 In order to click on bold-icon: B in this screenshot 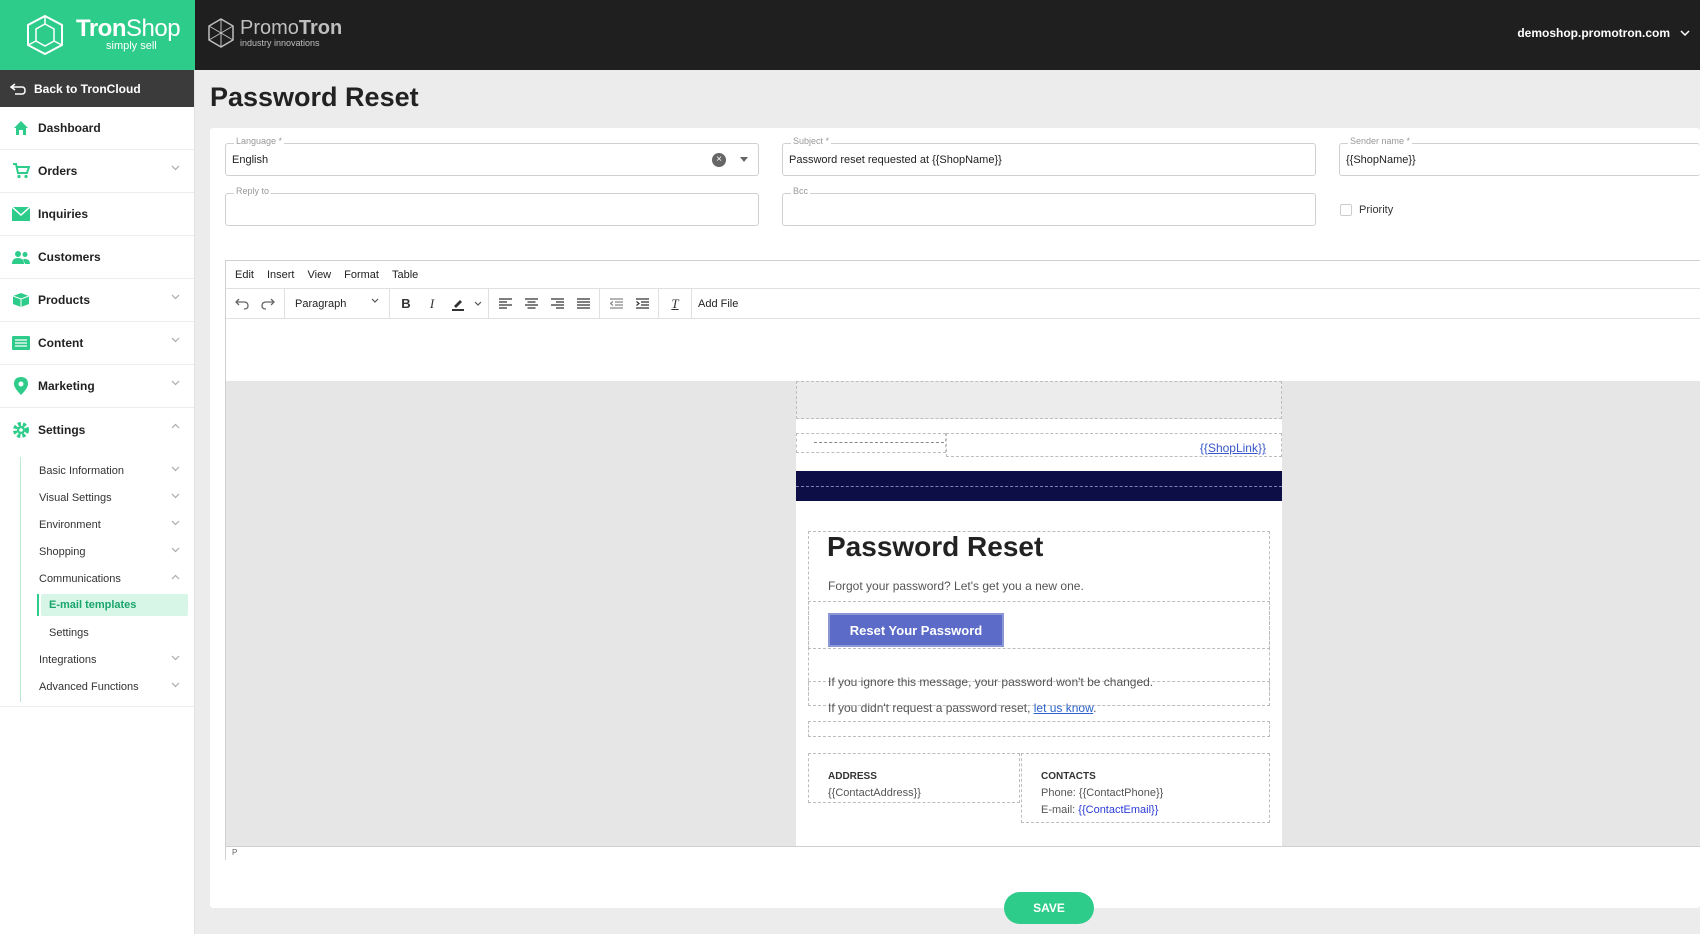, I will do `click(406, 304)`.